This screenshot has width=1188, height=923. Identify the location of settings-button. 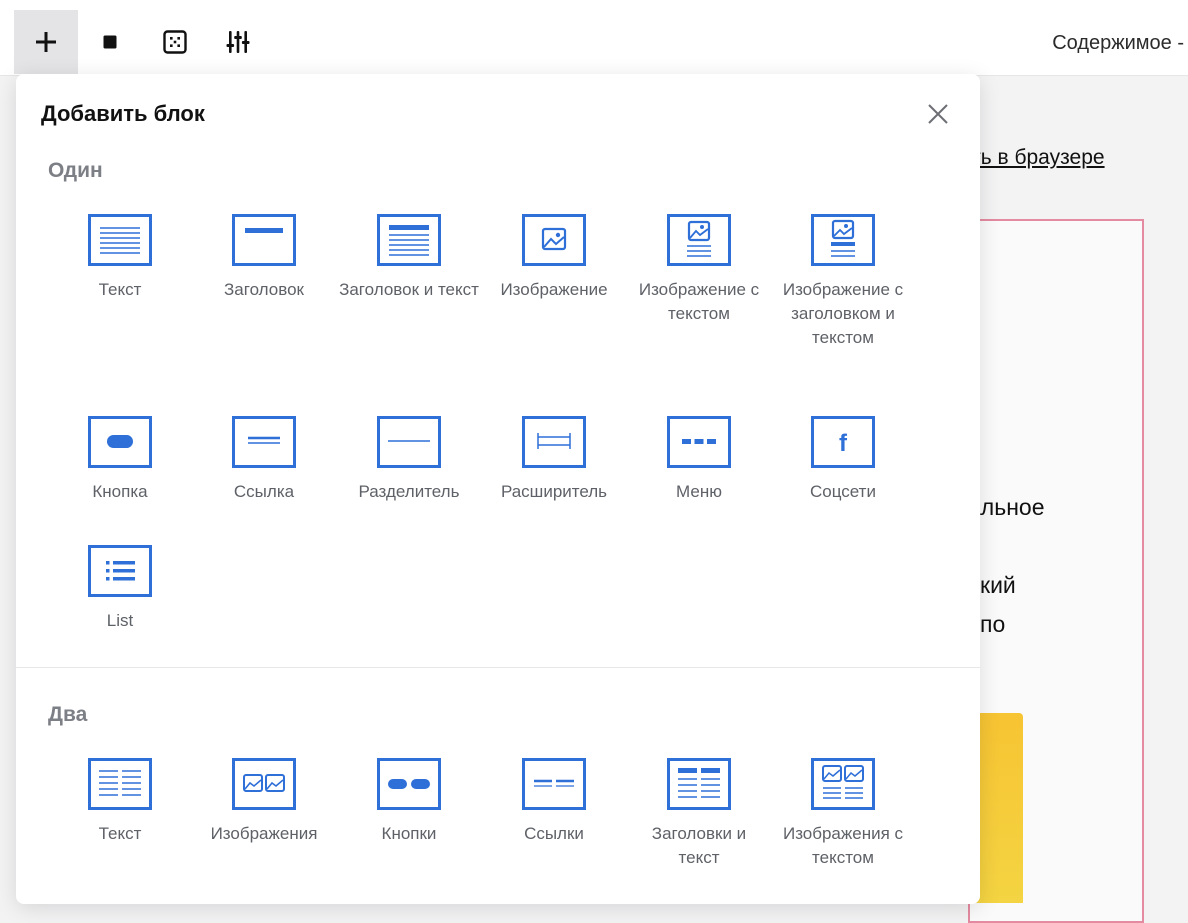
(238, 42).